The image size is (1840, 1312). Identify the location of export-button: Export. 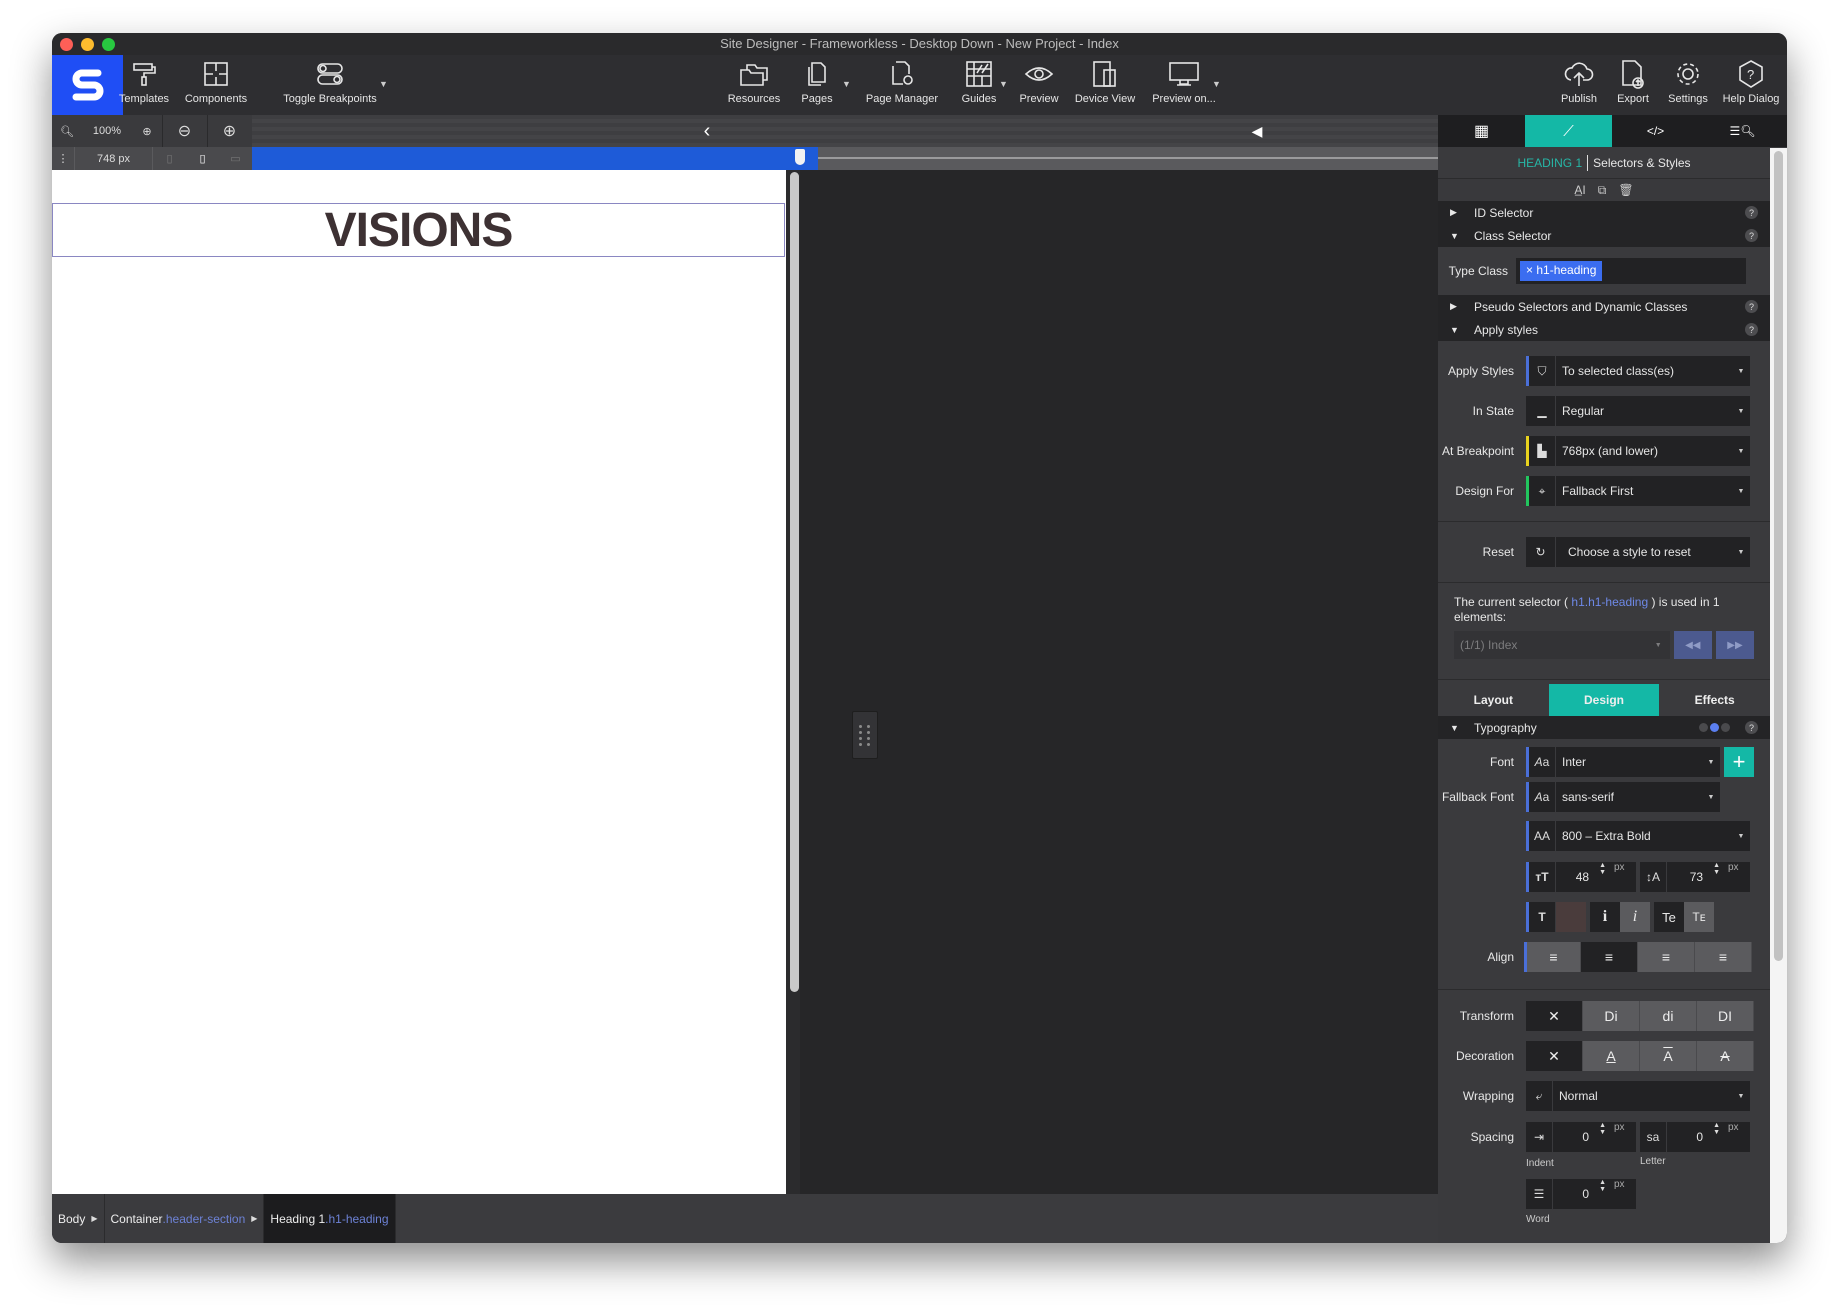
(1633, 85).